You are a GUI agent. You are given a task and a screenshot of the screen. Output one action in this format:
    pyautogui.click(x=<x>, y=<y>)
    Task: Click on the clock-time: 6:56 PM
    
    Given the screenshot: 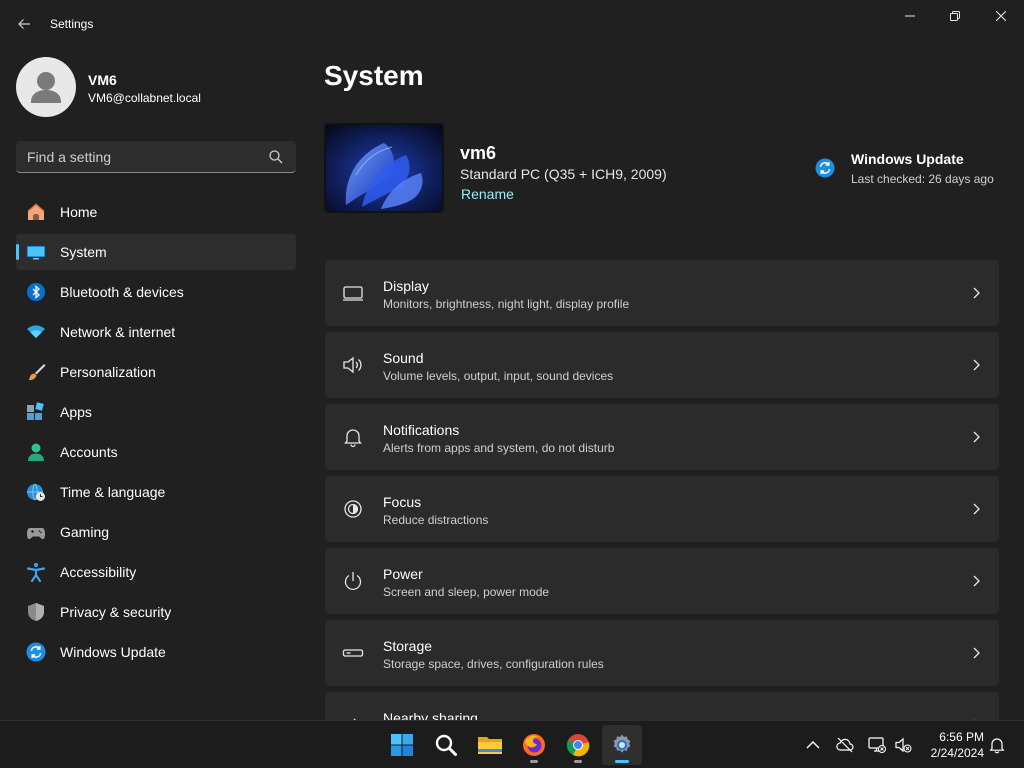 What is the action you would take?
    pyautogui.click(x=961, y=737)
    